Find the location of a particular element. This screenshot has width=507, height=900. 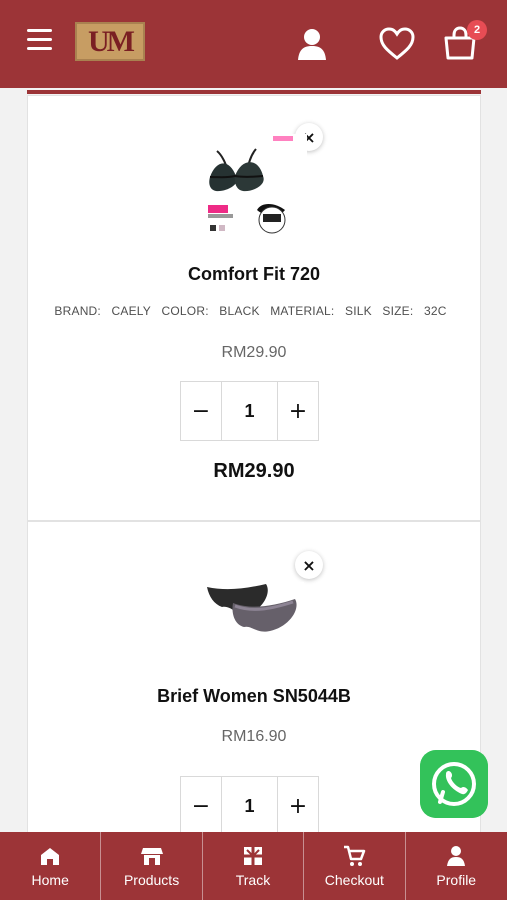

material-value: SILK is located at coordinates (358, 311).